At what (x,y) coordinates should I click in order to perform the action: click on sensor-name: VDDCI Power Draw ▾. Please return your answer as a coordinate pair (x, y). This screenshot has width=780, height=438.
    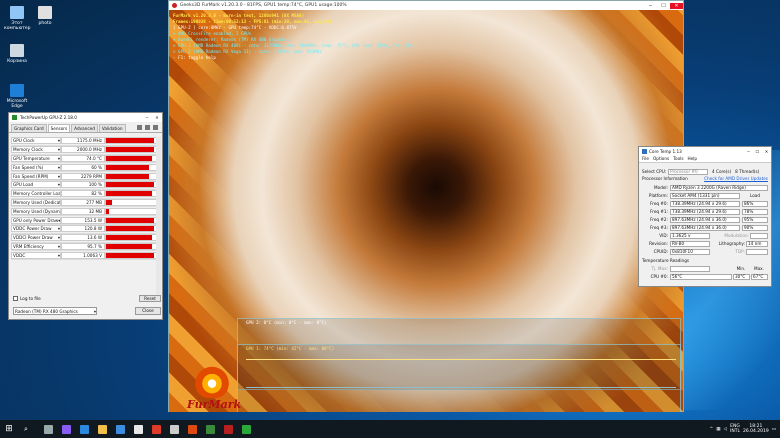
    Looking at the image, I should click on (36, 238).